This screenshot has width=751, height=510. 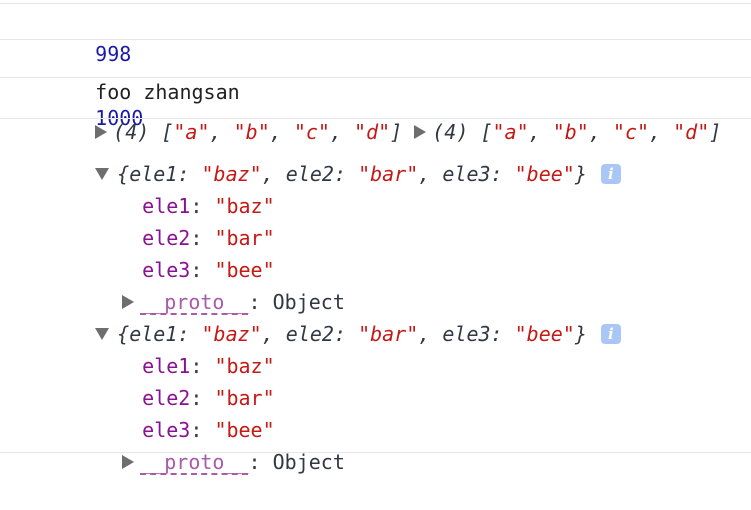 What do you see at coordinates (375, 2) in the screenshot?
I see `console-top-divider` at bounding box center [375, 2].